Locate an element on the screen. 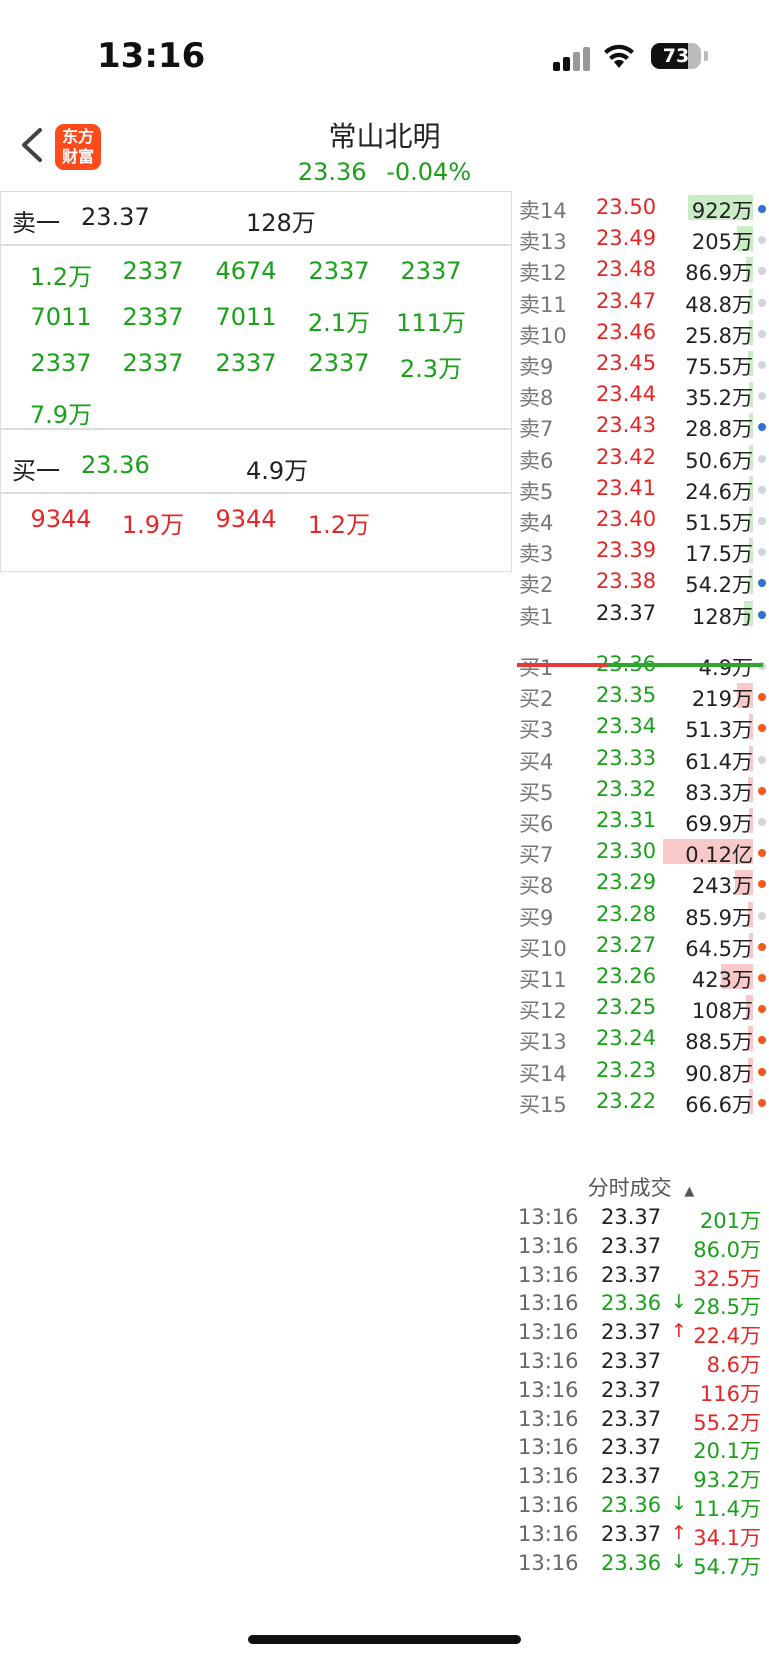  tick-volume: 11.4万 is located at coordinates (727, 1509).